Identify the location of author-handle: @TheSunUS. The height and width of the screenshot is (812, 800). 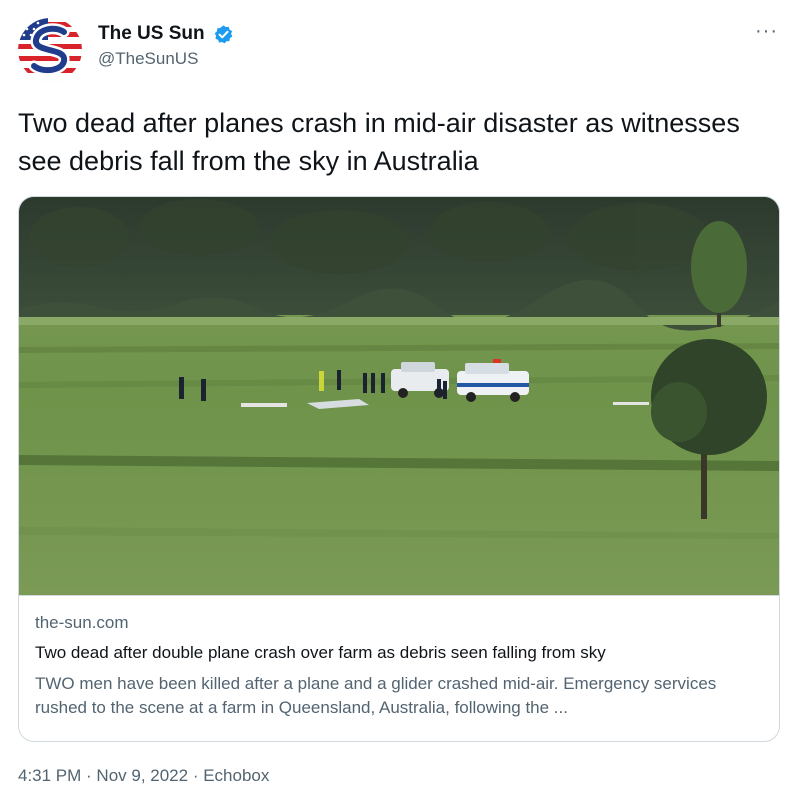
(166, 59).